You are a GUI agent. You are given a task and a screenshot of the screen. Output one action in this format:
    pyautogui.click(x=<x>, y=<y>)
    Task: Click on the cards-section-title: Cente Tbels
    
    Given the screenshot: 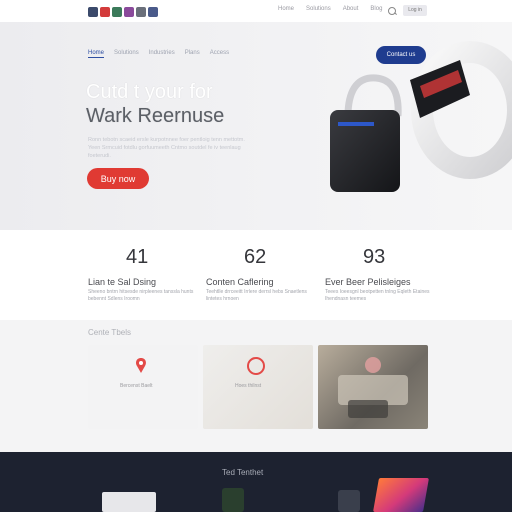 What is the action you would take?
    pyautogui.click(x=109, y=332)
    